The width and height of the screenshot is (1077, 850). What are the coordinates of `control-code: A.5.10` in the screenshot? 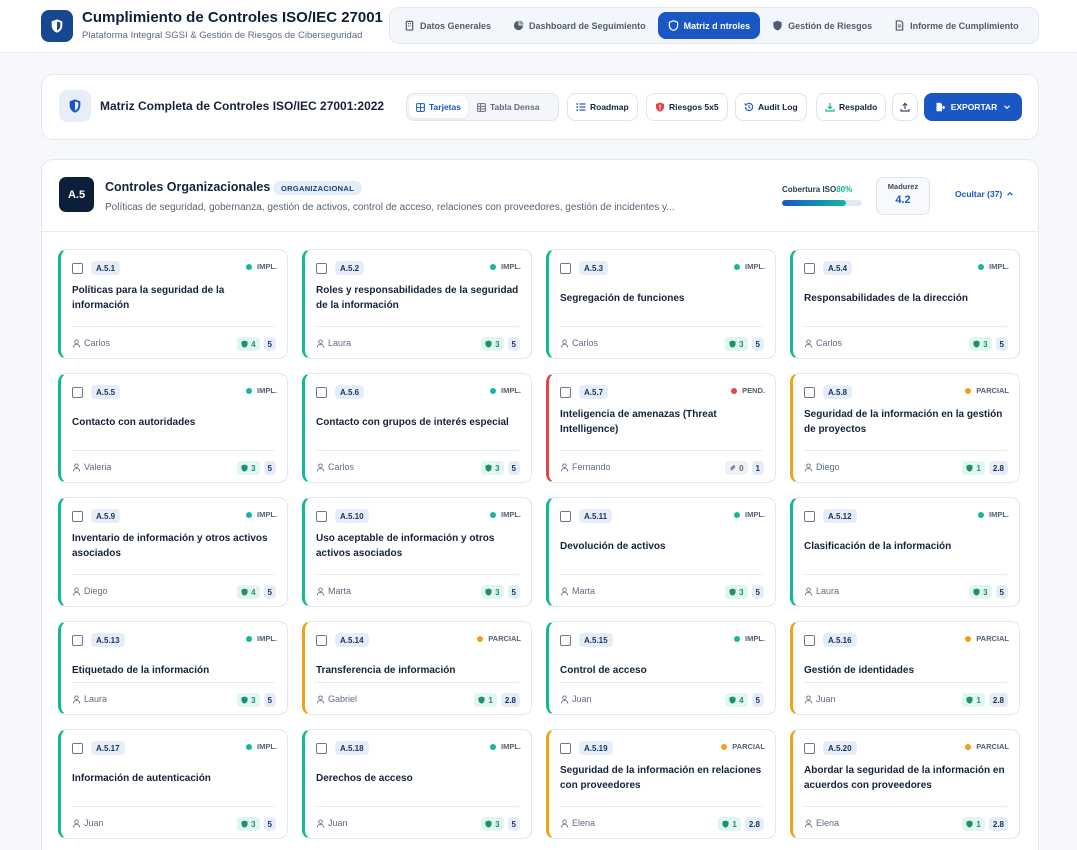 It's located at (352, 516).